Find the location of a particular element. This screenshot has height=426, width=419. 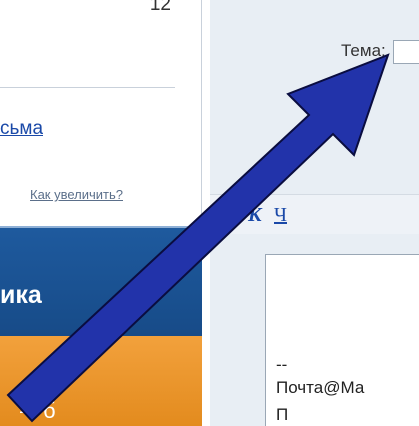

promo-orange-text: —б is located at coordinates (38, 410).